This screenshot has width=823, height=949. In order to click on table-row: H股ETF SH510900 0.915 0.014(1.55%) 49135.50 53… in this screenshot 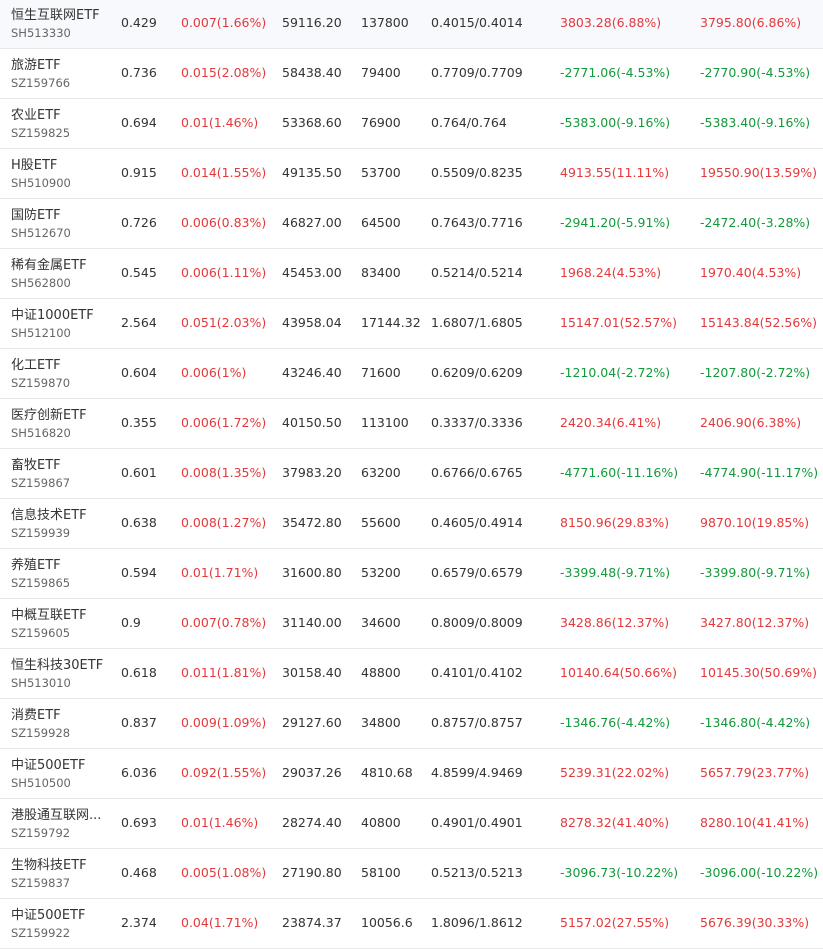, I will do `click(411, 174)`.